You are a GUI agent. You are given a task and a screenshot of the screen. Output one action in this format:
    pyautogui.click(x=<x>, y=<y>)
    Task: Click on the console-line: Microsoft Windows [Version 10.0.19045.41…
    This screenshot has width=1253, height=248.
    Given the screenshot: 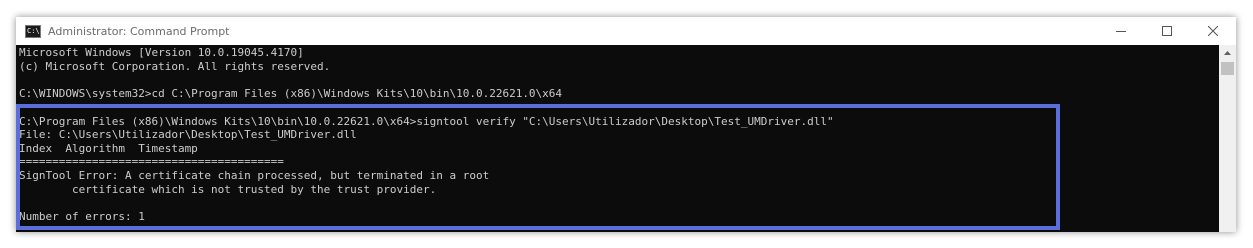 What is the action you would take?
    pyautogui.click(x=161, y=52)
    